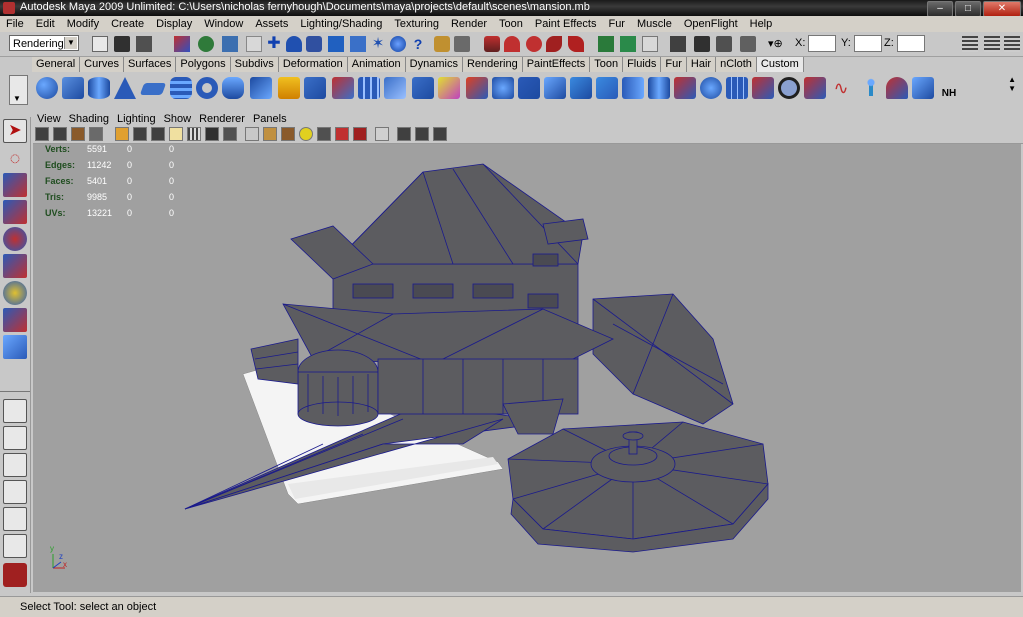 The width and height of the screenshot is (1023, 617). Describe the element at coordinates (440, 134) in the screenshot. I see `hud-toggle-icon` at that location.